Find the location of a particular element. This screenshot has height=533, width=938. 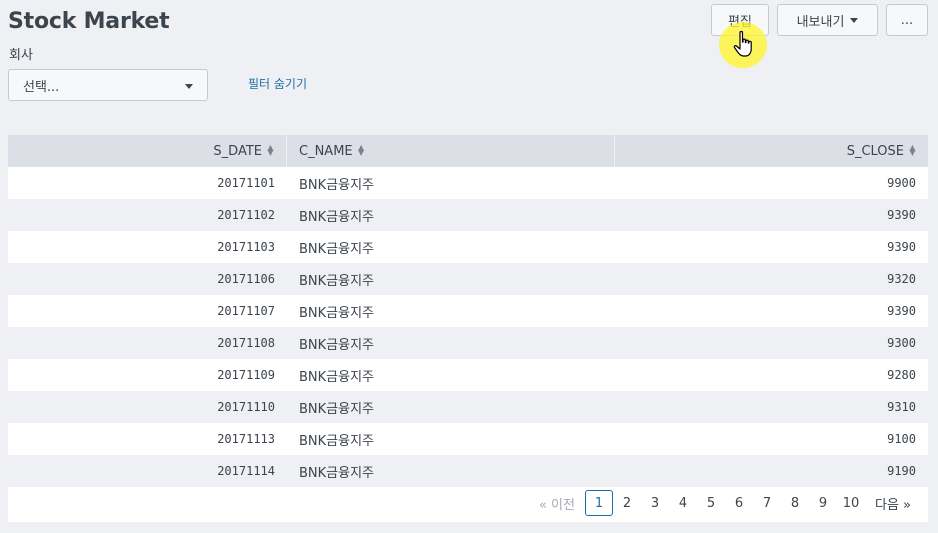

table-row: 20171108 BNK금융지주 9300 is located at coordinates (468, 343).